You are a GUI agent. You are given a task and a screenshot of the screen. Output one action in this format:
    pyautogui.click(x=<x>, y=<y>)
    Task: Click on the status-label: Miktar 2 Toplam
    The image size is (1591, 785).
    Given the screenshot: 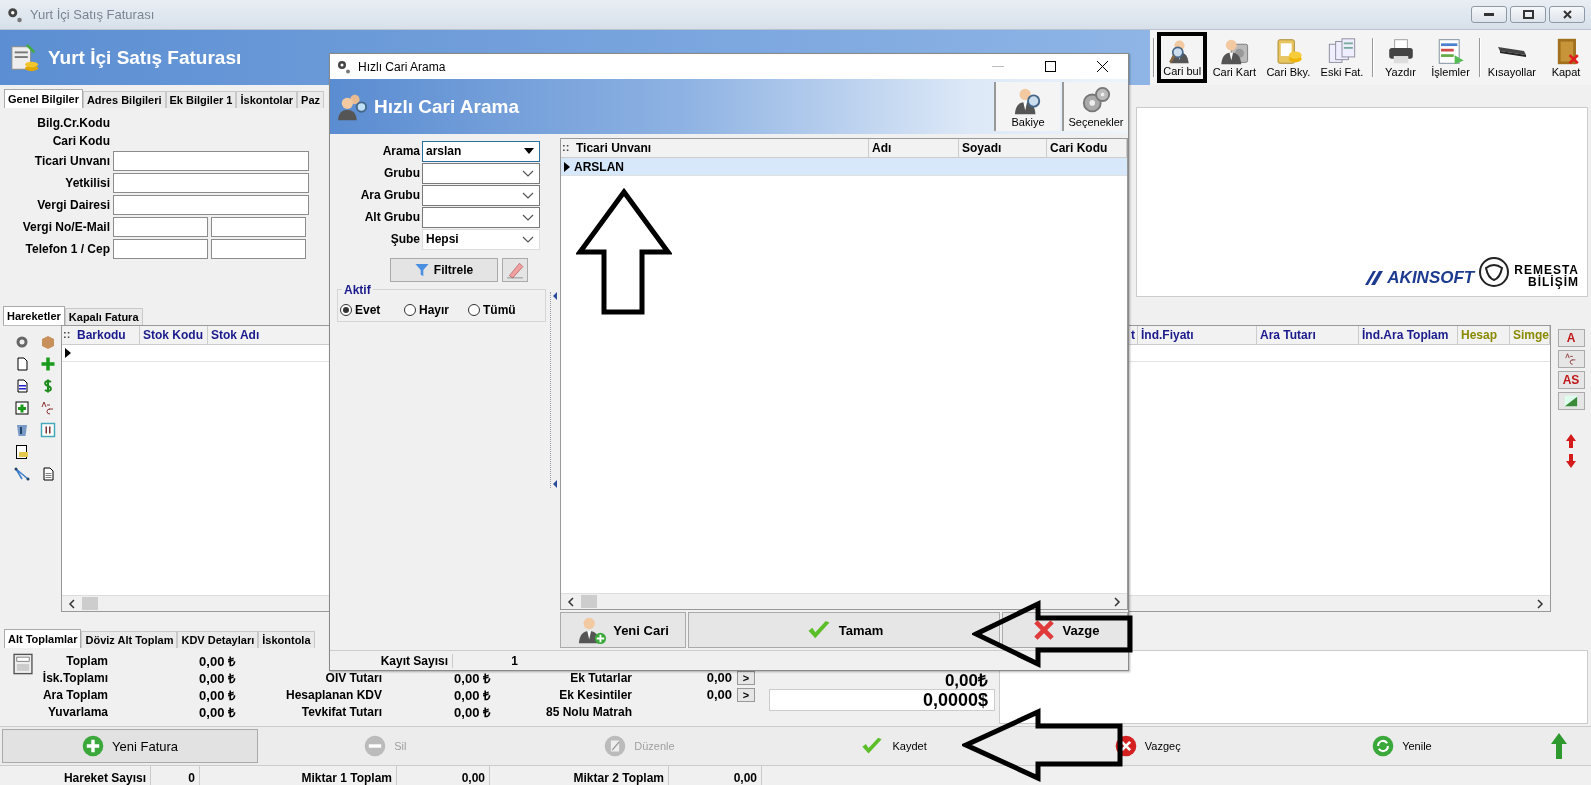 What is the action you would take?
    pyautogui.click(x=618, y=777)
    